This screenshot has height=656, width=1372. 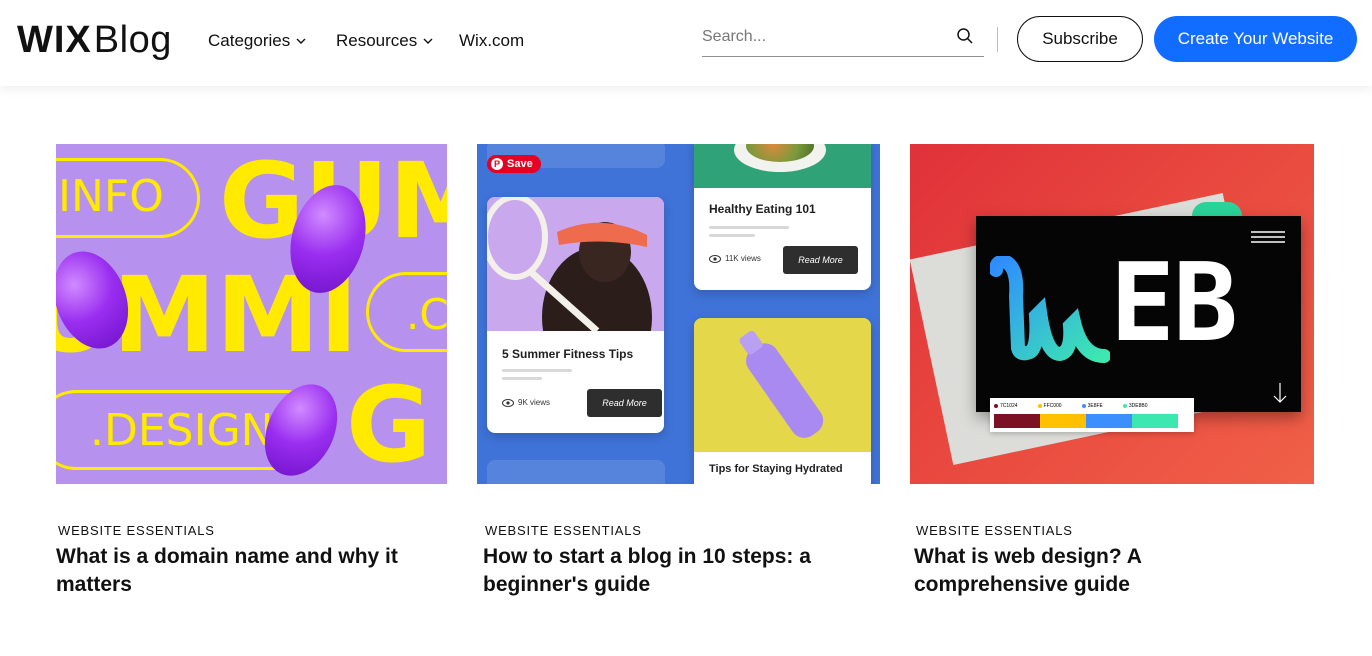 What do you see at coordinates (782, 217) in the screenshot?
I see `blog-post-tile: Healthy Eating 101 11K views Read More` at bounding box center [782, 217].